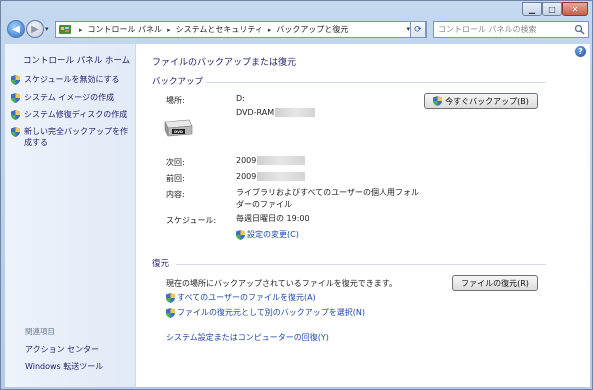 This screenshot has width=593, height=390. I want to click on select-other-backup-link: ファイルの復元元として別のバックアップを選択(N), so click(265, 312).